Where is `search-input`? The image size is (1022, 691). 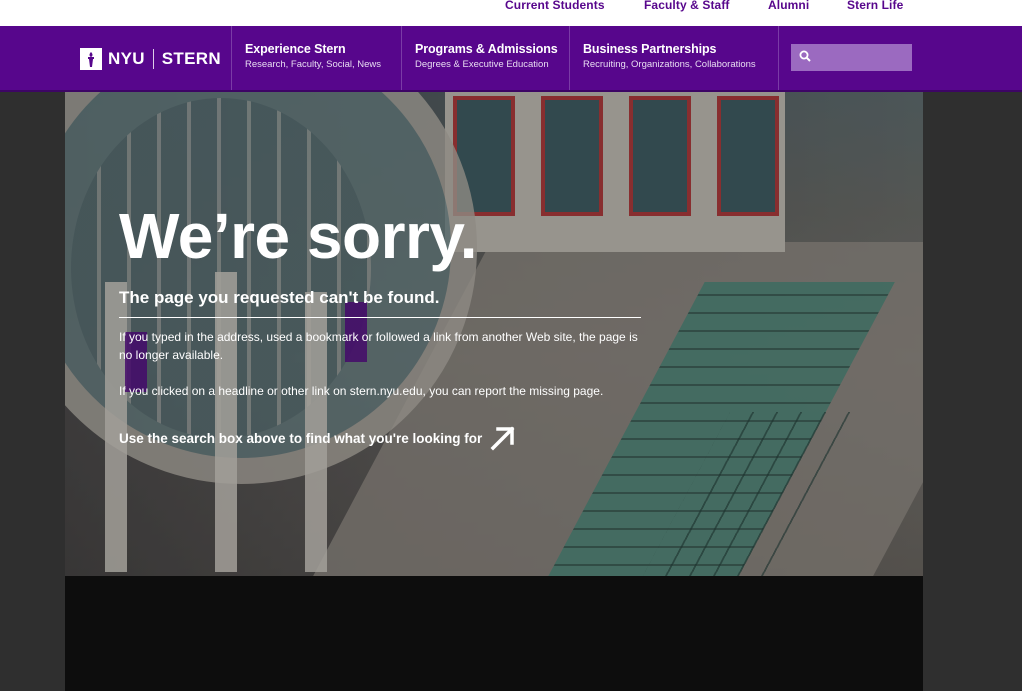 search-input is located at coordinates (864, 57).